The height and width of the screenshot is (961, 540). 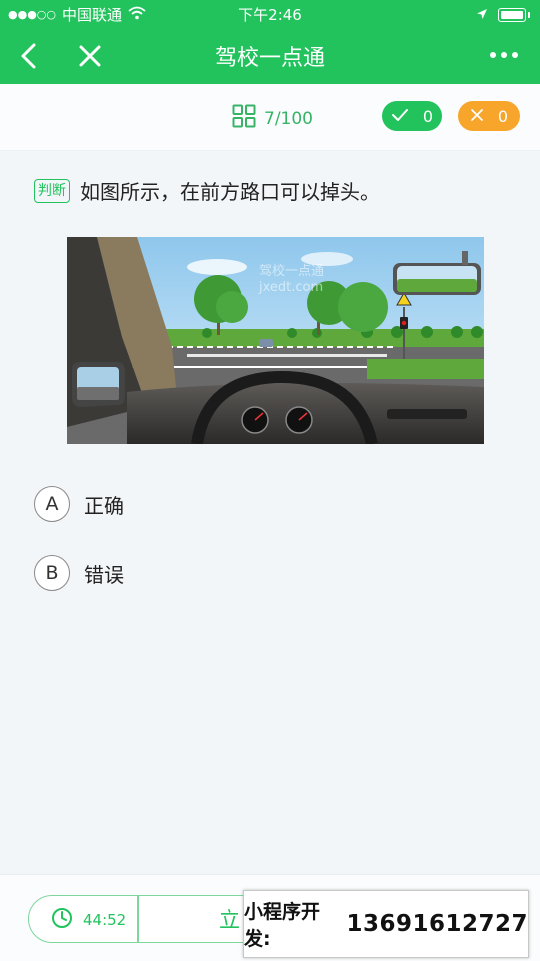 What do you see at coordinates (290, 287) in the screenshot?
I see `image-watermark-url: jxedt.com` at bounding box center [290, 287].